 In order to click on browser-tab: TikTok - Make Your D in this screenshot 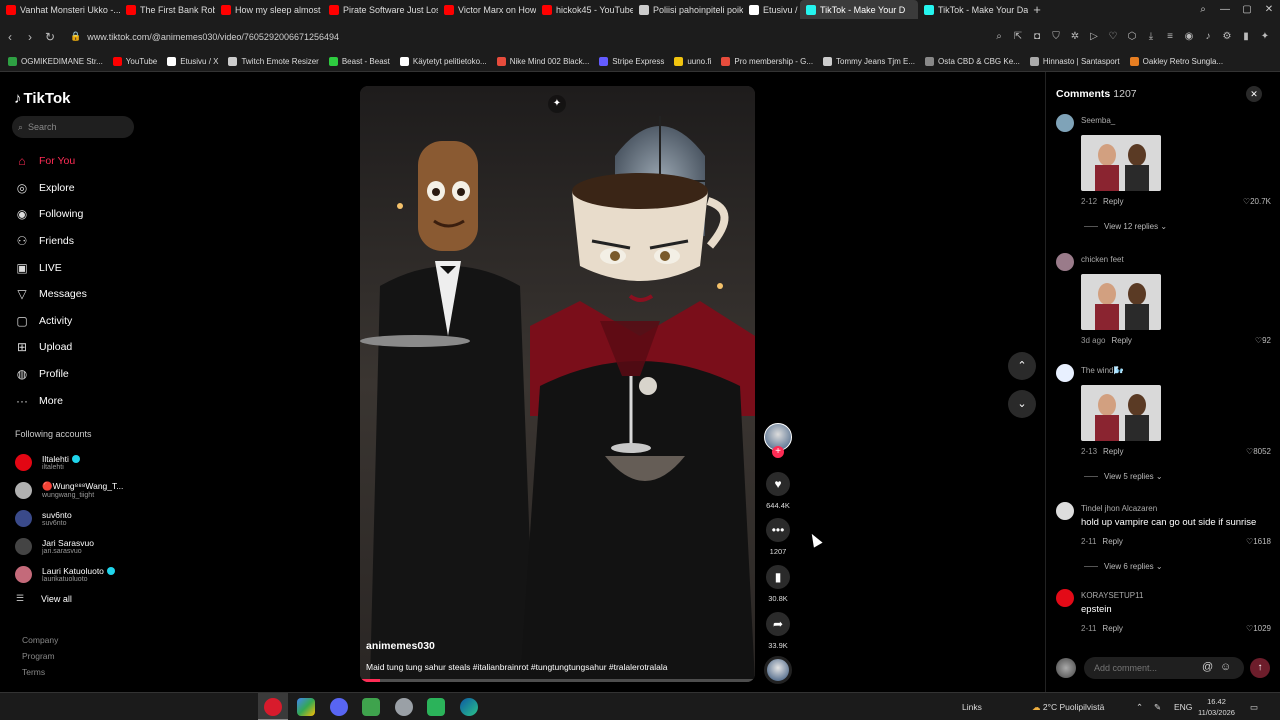, I will do `click(859, 9)`.